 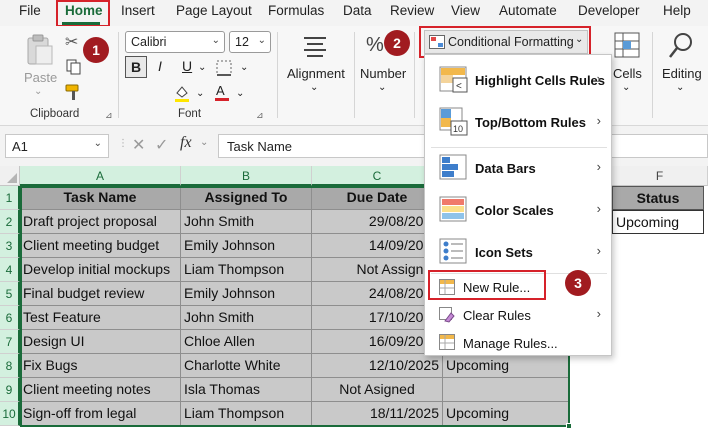 What do you see at coordinates (677, 10) in the screenshot?
I see `tab-help: Help` at bounding box center [677, 10].